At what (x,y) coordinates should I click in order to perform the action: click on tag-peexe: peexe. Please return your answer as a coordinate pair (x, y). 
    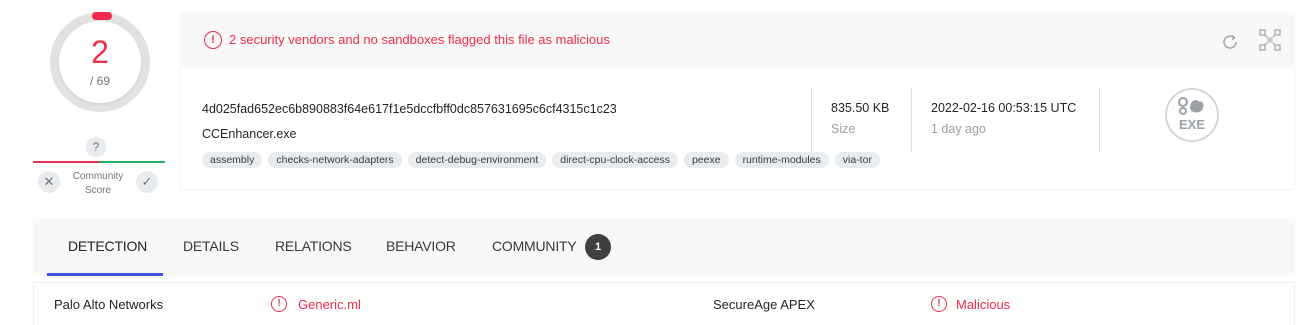
    Looking at the image, I should click on (706, 160).